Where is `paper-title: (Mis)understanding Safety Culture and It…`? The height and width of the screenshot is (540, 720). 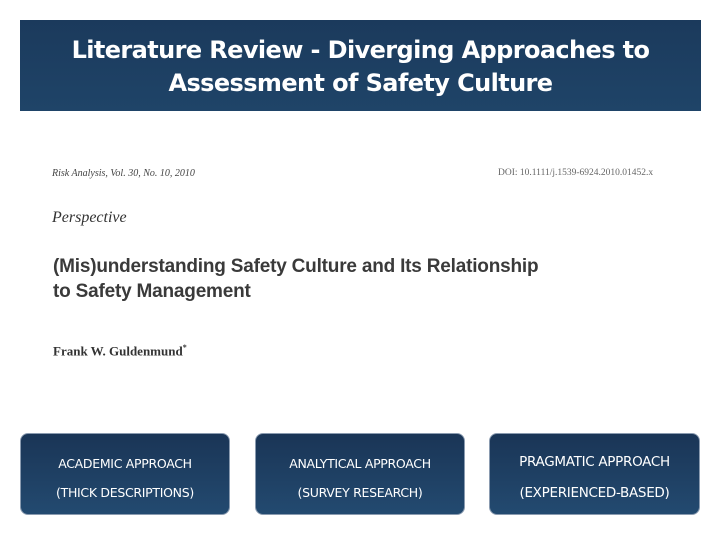
paper-title: (Mis)understanding Safety Culture and It… is located at coordinates (296, 279).